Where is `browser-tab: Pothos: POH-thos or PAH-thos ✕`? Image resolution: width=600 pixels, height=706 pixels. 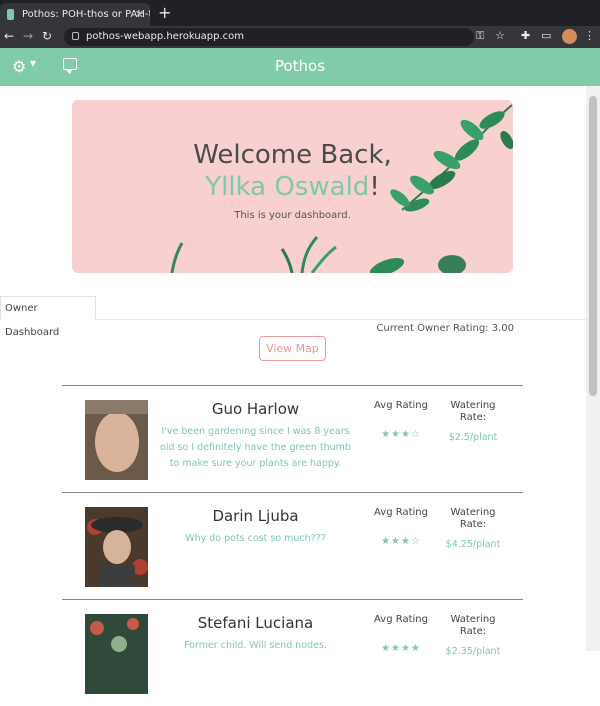
browser-tab: Pothos: POH-thos or PAH-thos ✕ is located at coordinates (75, 14).